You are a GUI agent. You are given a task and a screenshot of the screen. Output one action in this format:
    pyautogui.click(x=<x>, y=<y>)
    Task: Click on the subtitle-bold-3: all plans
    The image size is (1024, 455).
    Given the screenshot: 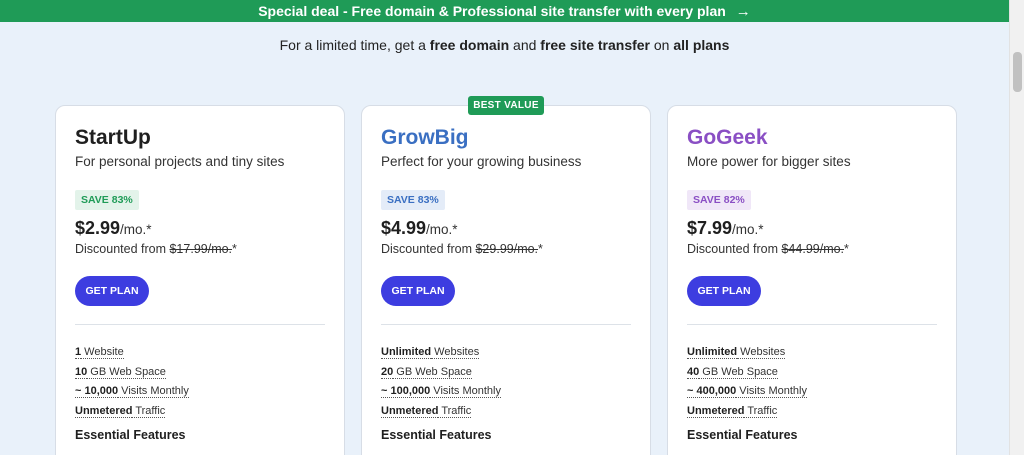 What is the action you would take?
    pyautogui.click(x=701, y=45)
    